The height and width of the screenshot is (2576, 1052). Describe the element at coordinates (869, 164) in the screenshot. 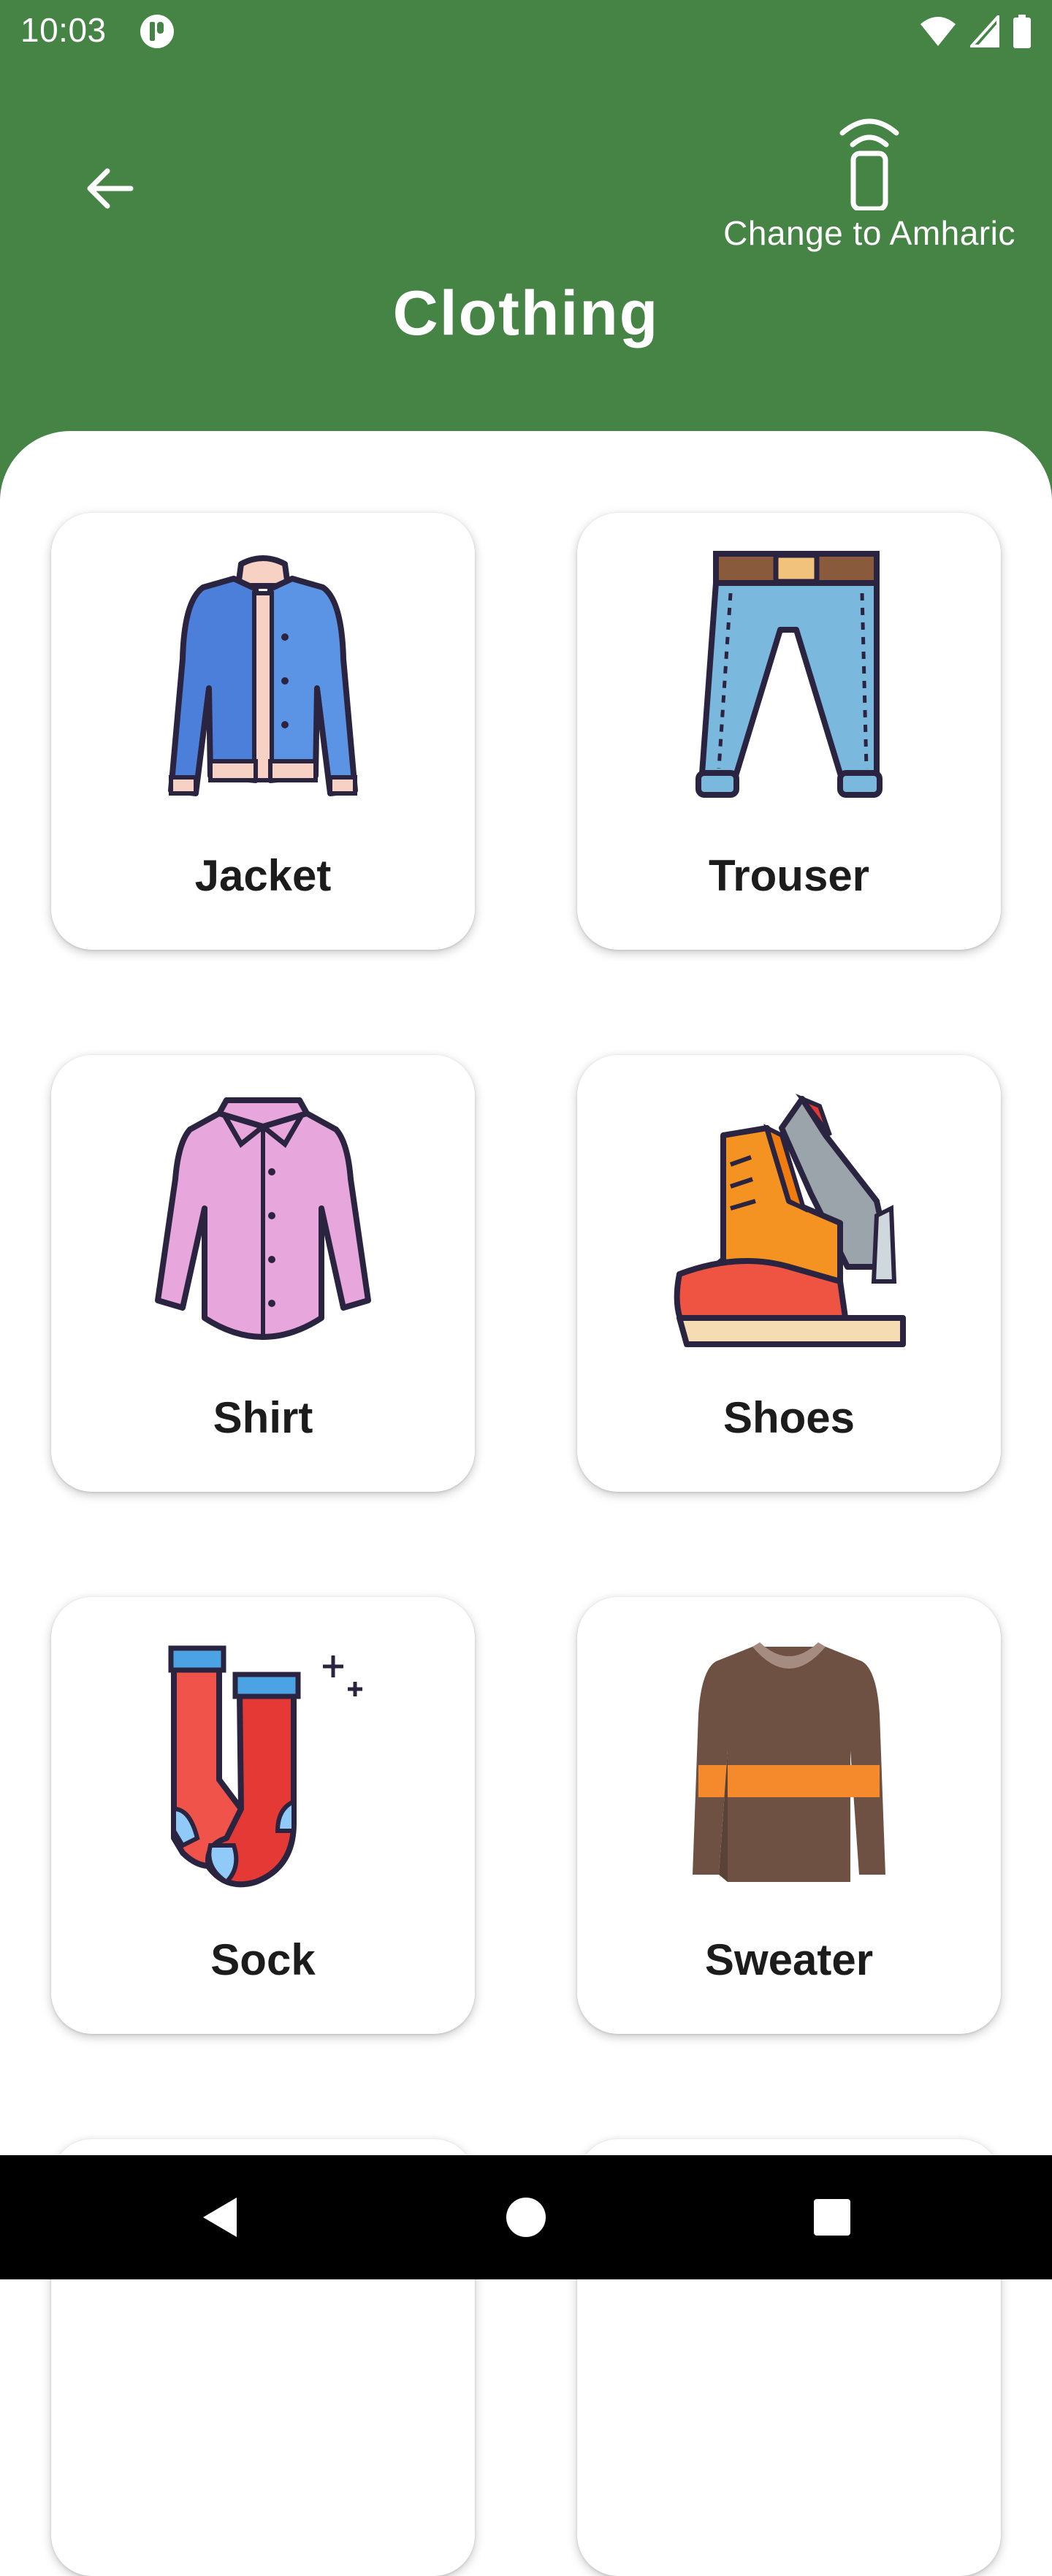

I see `remote-signal-icon` at that location.